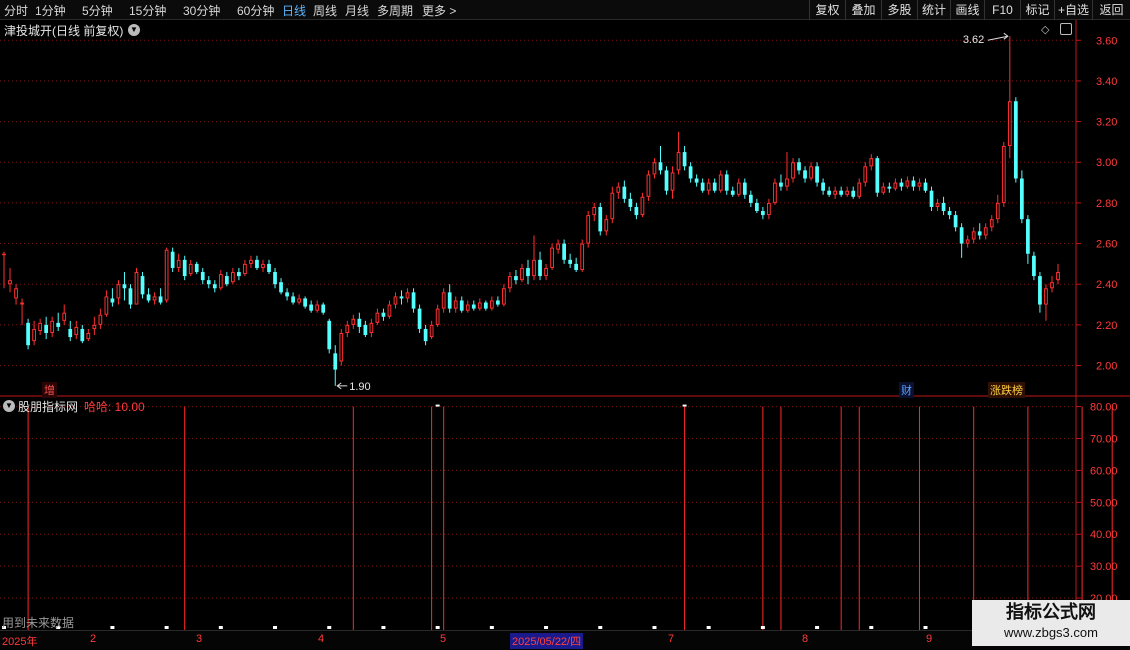 The image size is (1130, 650). Describe the element at coordinates (255, 10) in the screenshot. I see `period-60min: 60分钟` at that location.